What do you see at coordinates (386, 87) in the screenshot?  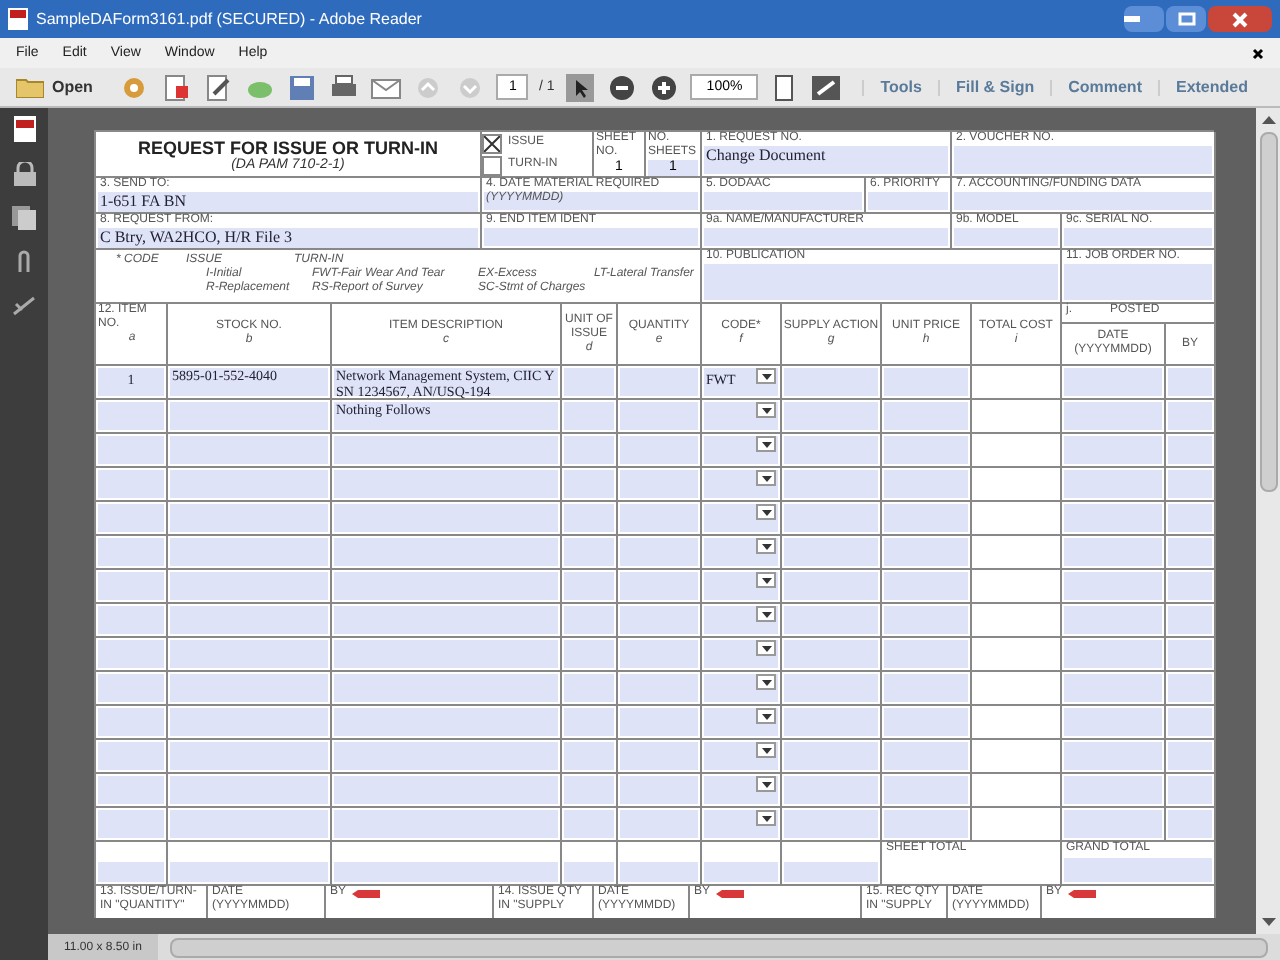 I see `mail-icon` at bounding box center [386, 87].